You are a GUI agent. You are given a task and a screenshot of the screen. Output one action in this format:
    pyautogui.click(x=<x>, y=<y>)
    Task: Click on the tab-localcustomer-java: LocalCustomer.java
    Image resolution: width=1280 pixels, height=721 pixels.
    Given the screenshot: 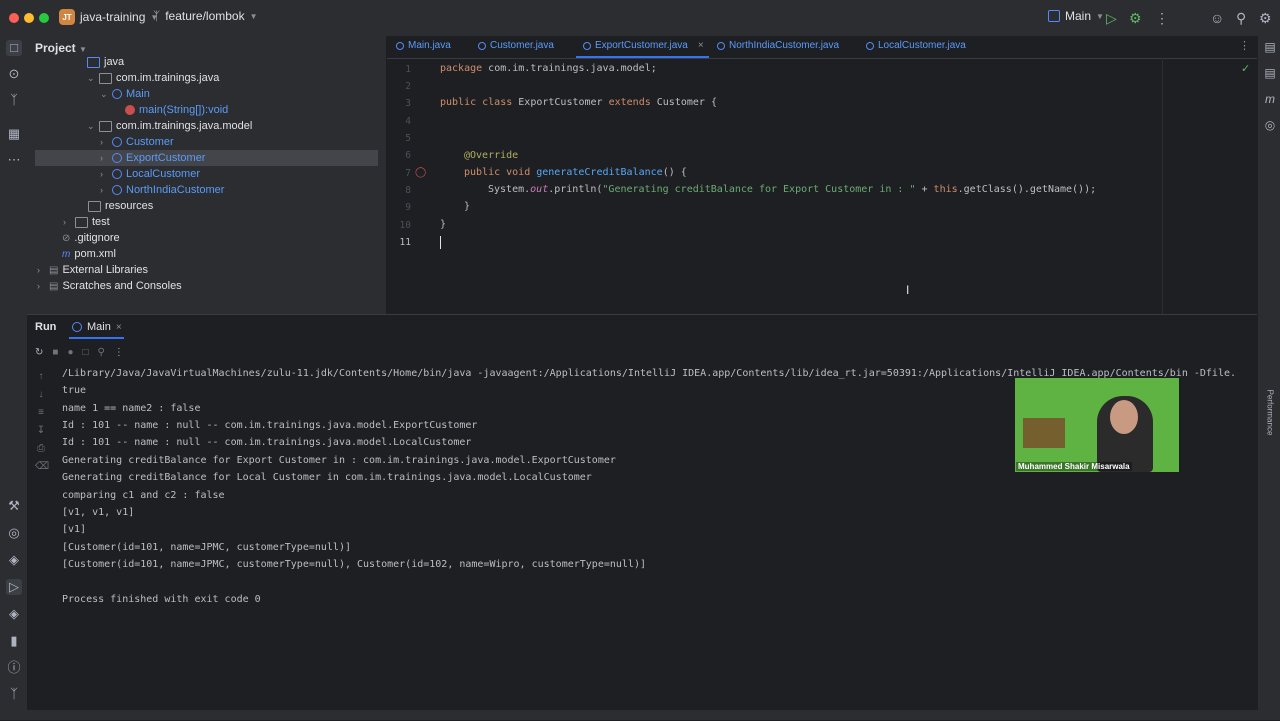 What is the action you would take?
    pyautogui.click(x=916, y=45)
    